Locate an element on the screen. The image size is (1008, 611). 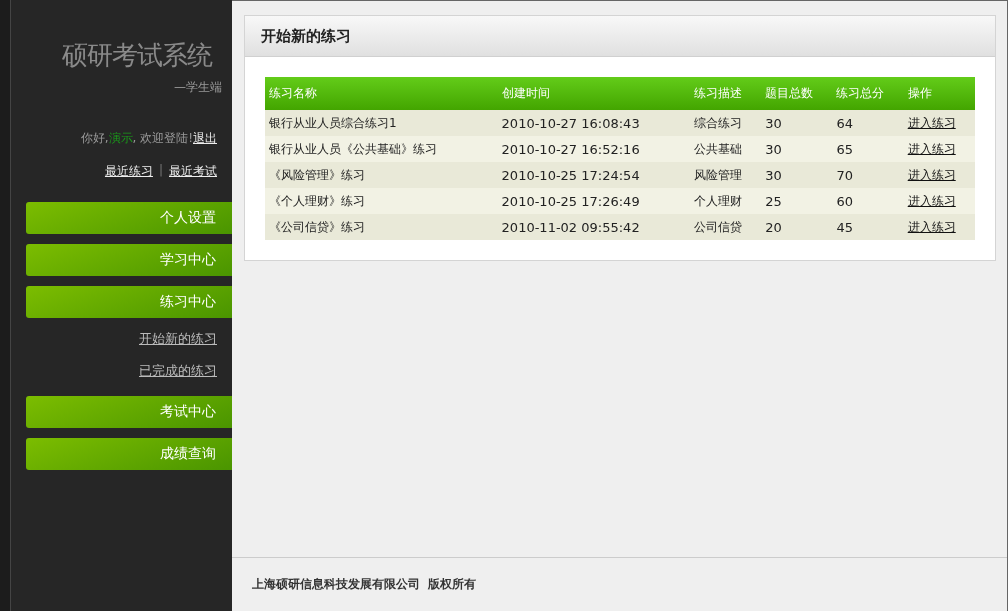
column-header: 创建时间 is located at coordinates (593, 93).